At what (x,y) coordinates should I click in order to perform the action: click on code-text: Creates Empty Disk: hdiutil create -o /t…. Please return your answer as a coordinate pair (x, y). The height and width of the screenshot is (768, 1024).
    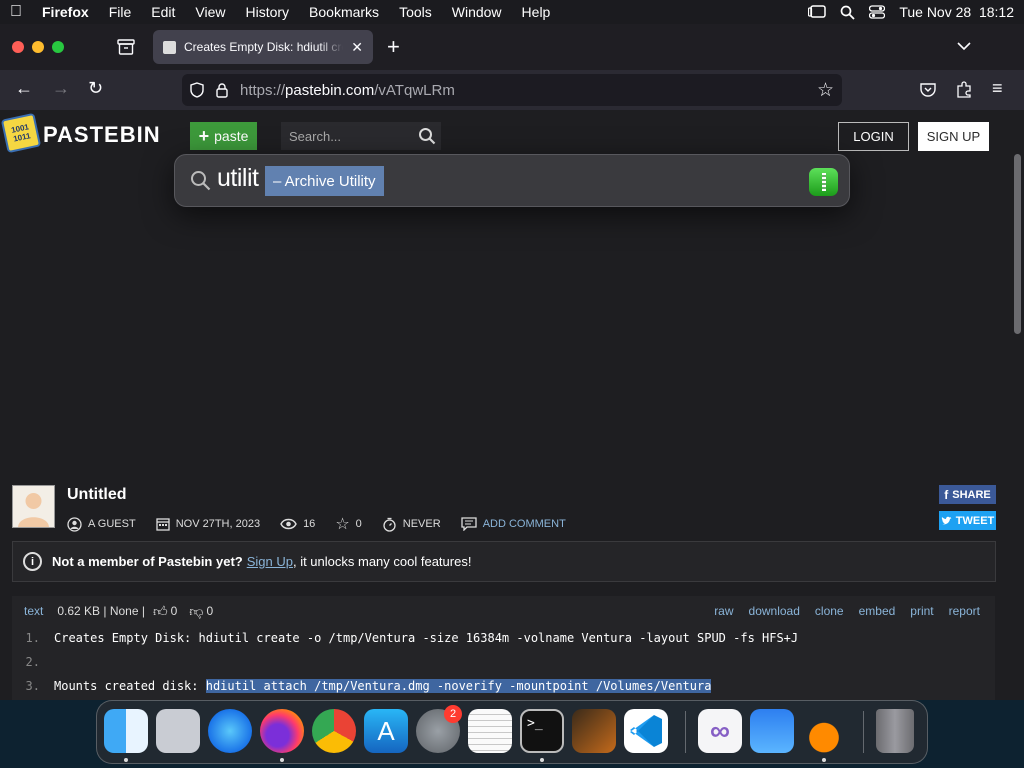
    Looking at the image, I should click on (426, 638).